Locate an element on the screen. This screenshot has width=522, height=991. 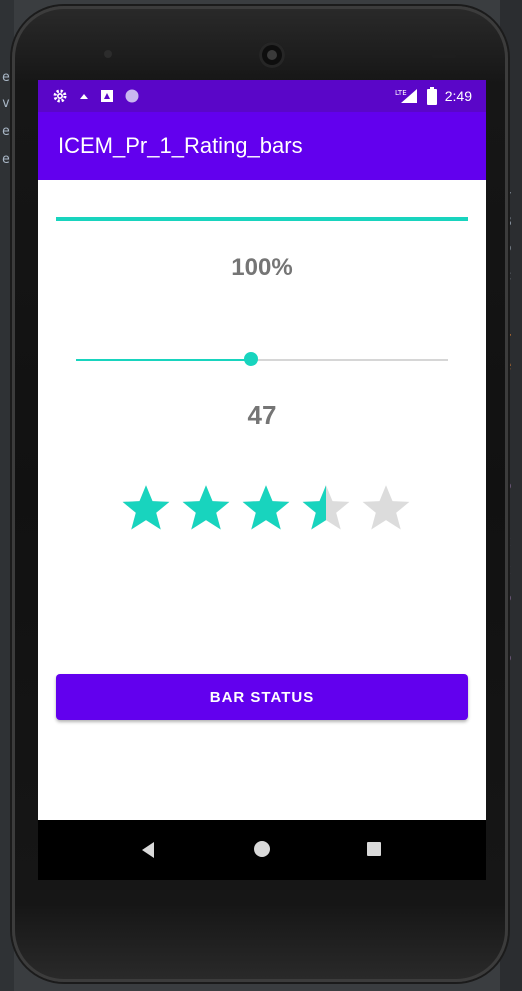
seek-bar-thumb is located at coordinates (250, 359).